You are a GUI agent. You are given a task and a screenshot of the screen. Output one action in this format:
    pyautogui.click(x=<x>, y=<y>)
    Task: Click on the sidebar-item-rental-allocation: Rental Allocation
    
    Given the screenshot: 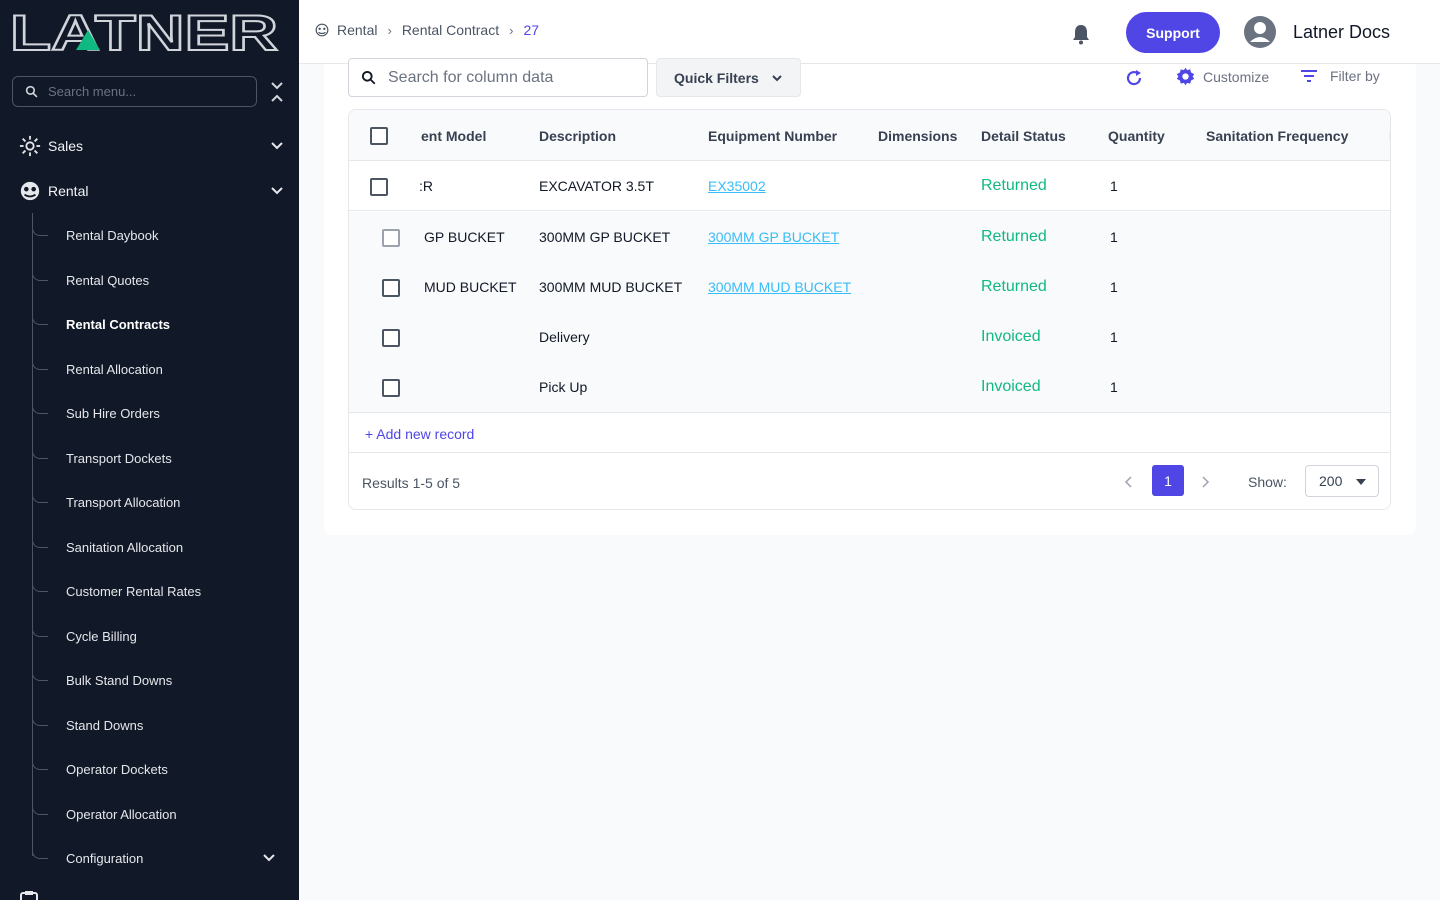 What is the action you would take?
    pyautogui.click(x=165, y=369)
    